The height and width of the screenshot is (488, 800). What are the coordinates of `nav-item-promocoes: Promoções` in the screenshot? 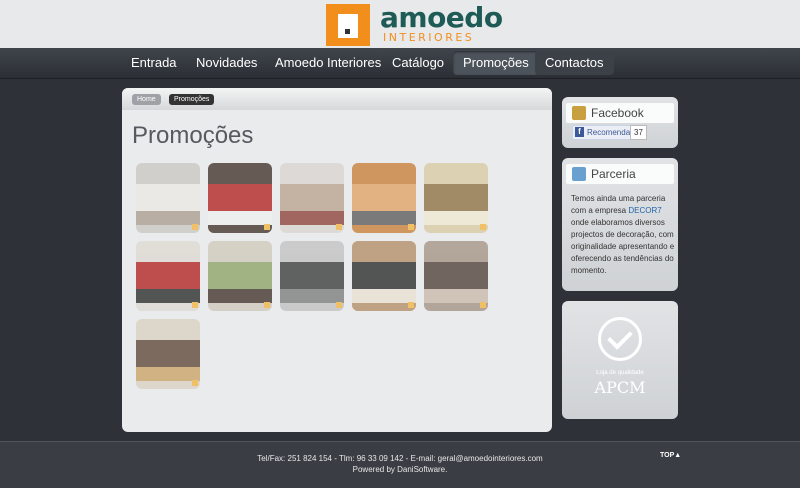 It's located at (496, 63).